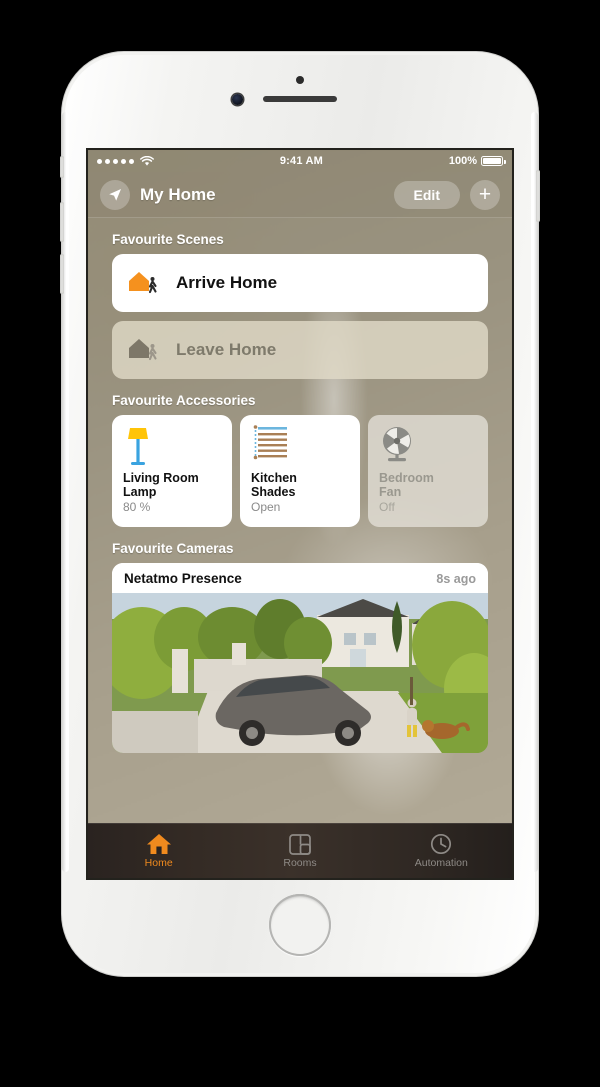 The height and width of the screenshot is (1087, 600). What do you see at coordinates (147, 160) in the screenshot?
I see `wifi-icon` at bounding box center [147, 160].